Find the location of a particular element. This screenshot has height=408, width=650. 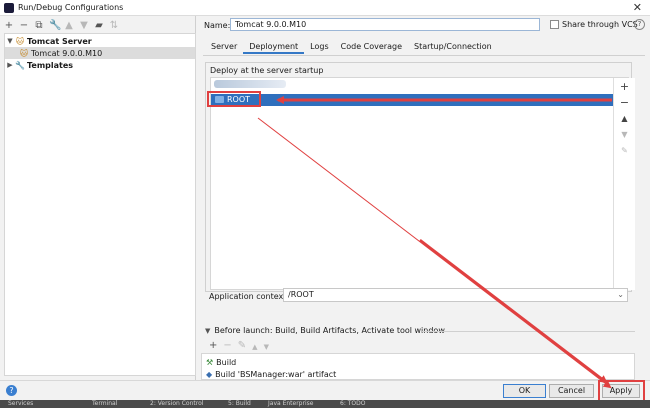

status-tab-todo: 6: TODO is located at coordinates (352, 404).